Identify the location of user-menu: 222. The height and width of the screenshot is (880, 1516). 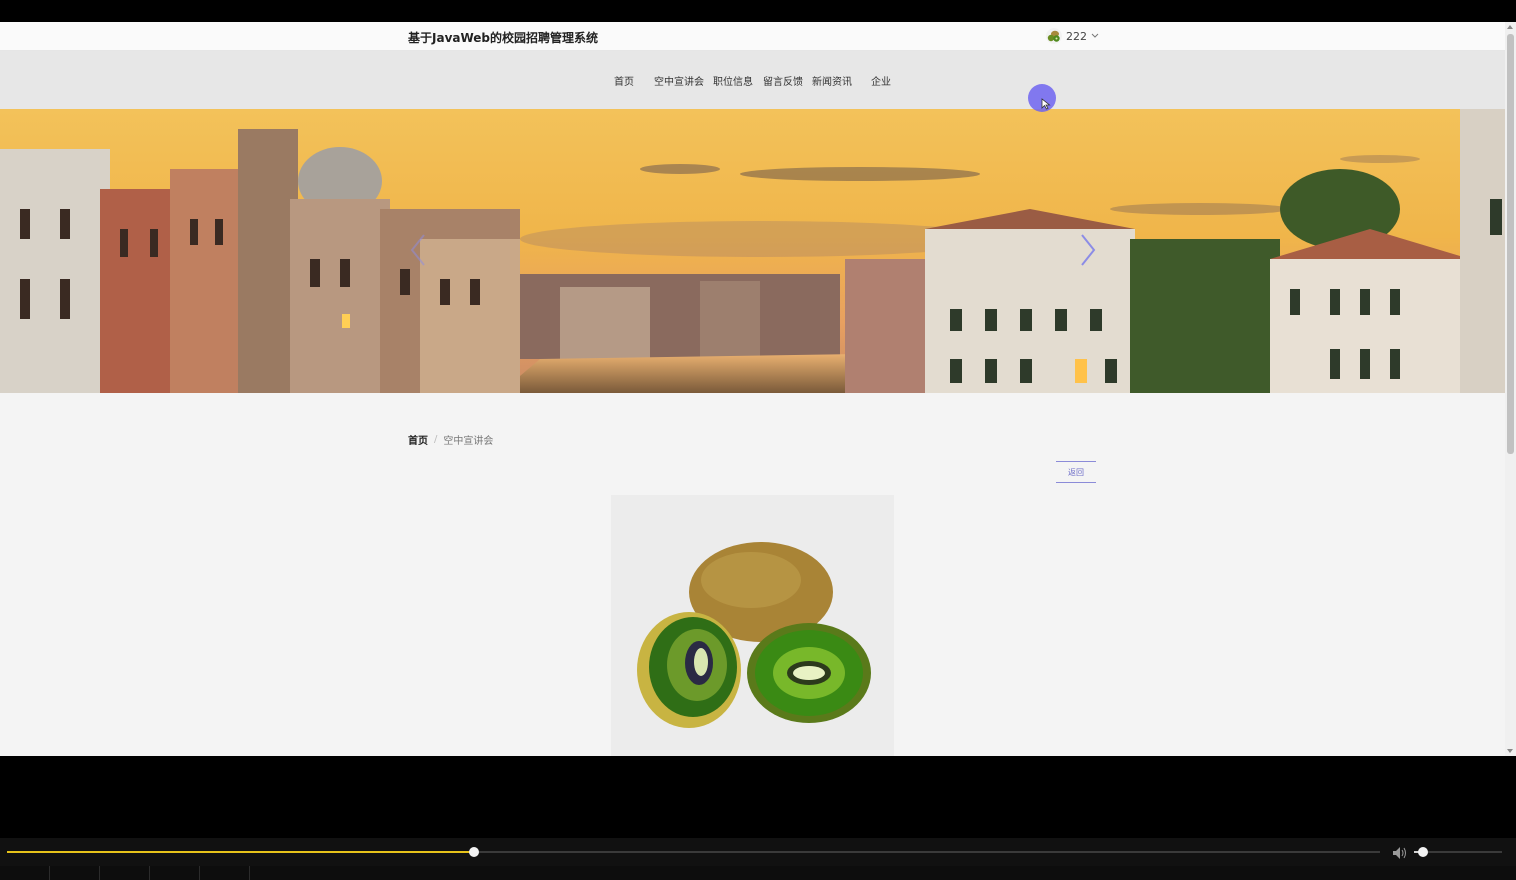
(1072, 36).